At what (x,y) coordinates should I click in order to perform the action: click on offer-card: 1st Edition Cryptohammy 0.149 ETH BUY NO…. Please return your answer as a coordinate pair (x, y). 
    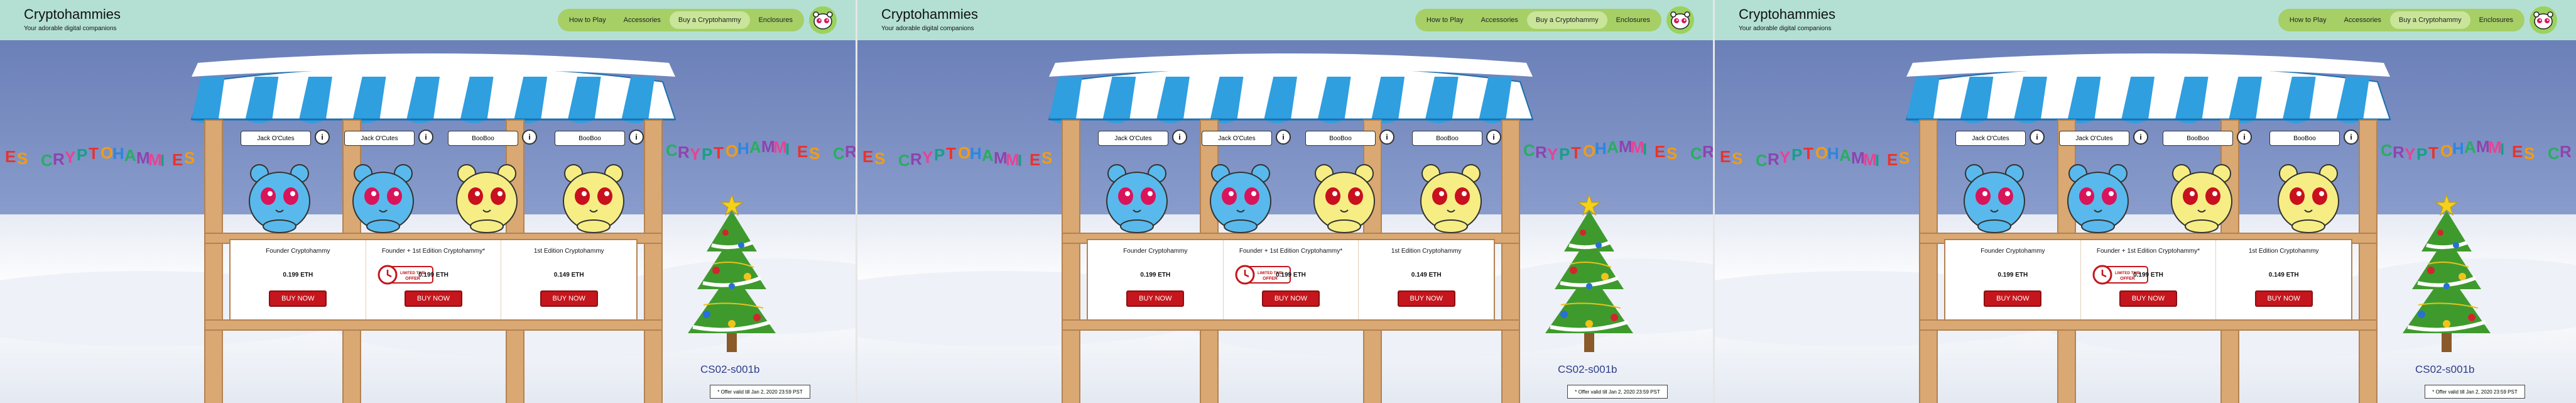
    Looking at the image, I should click on (1426, 279).